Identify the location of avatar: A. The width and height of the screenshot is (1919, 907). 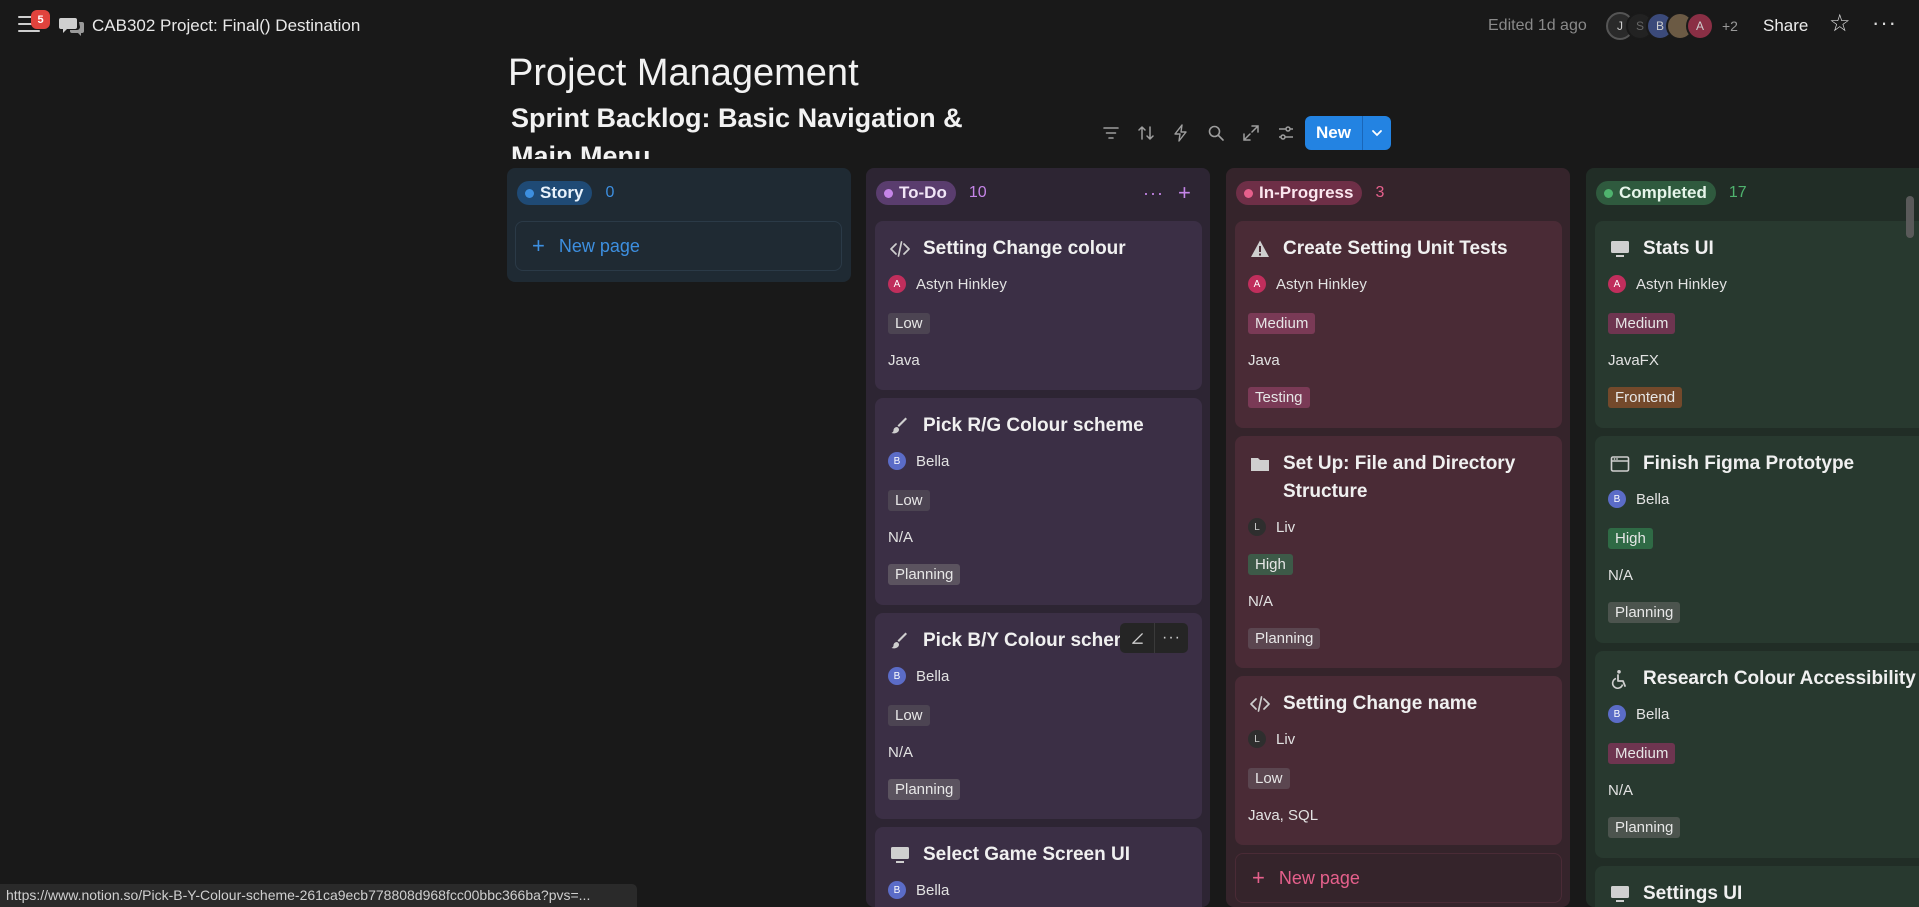
(1700, 26).